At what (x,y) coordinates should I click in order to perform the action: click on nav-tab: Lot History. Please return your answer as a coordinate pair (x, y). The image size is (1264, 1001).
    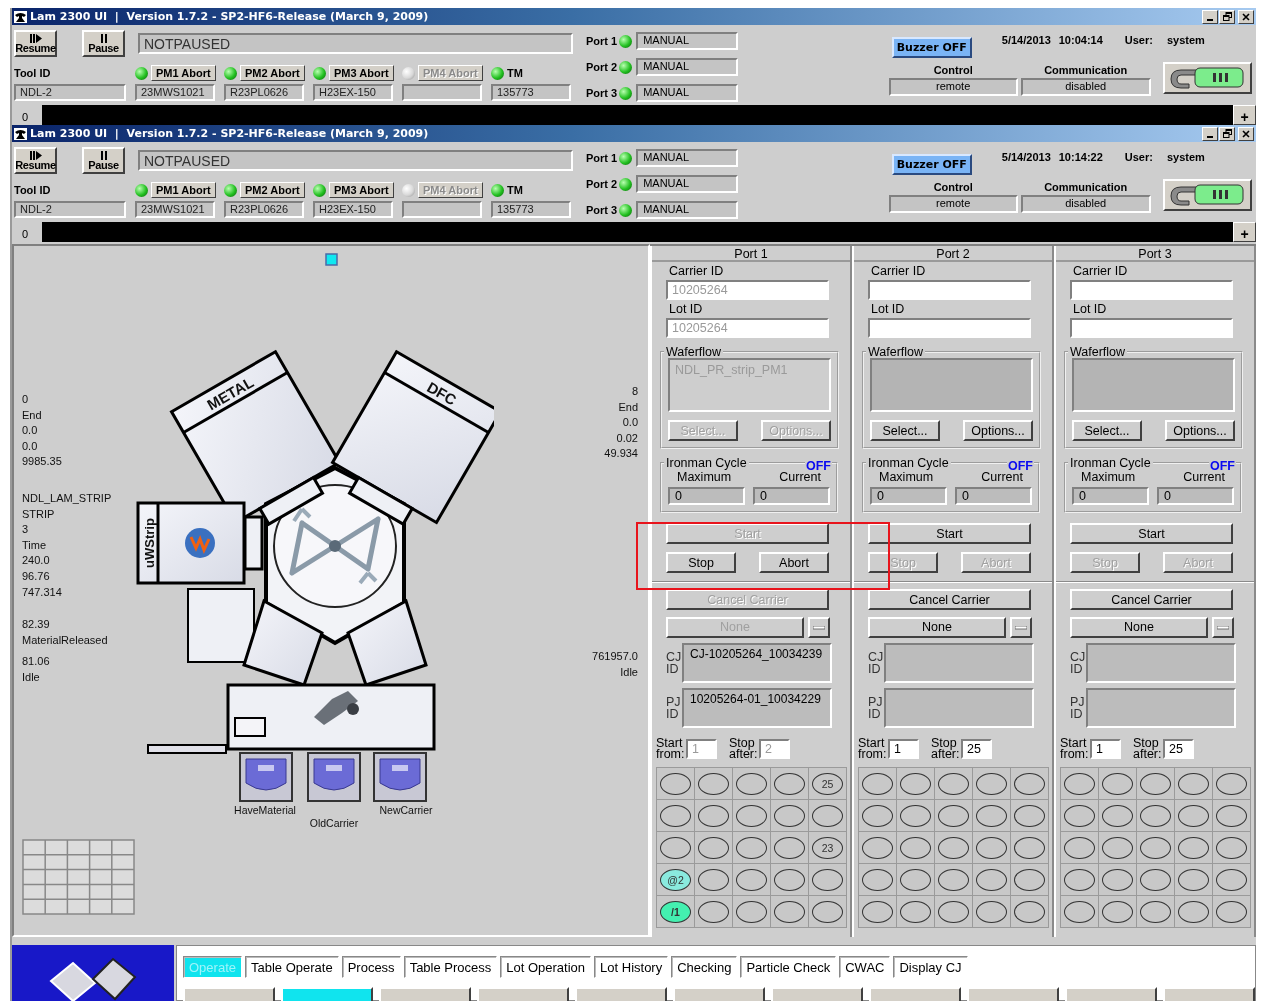
    Looking at the image, I should click on (631, 967).